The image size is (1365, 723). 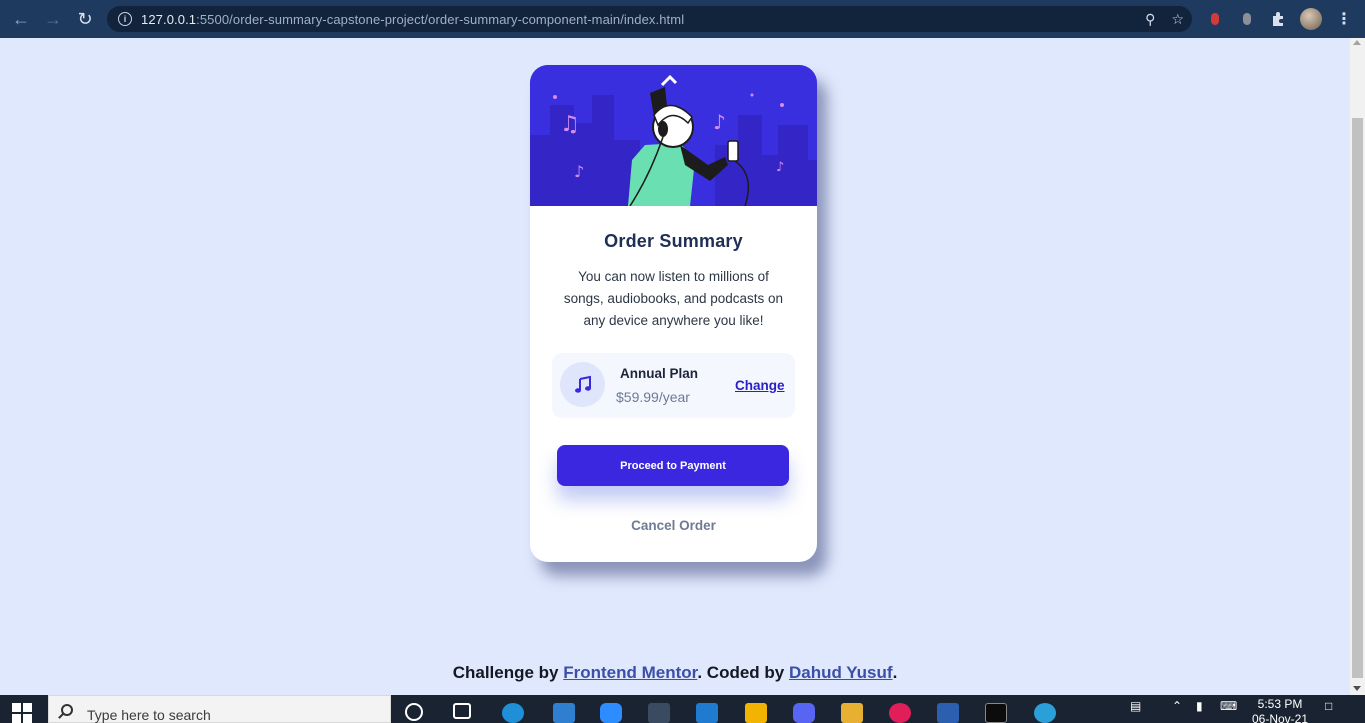 I want to click on card-title: Order Summary, so click(x=673, y=241).